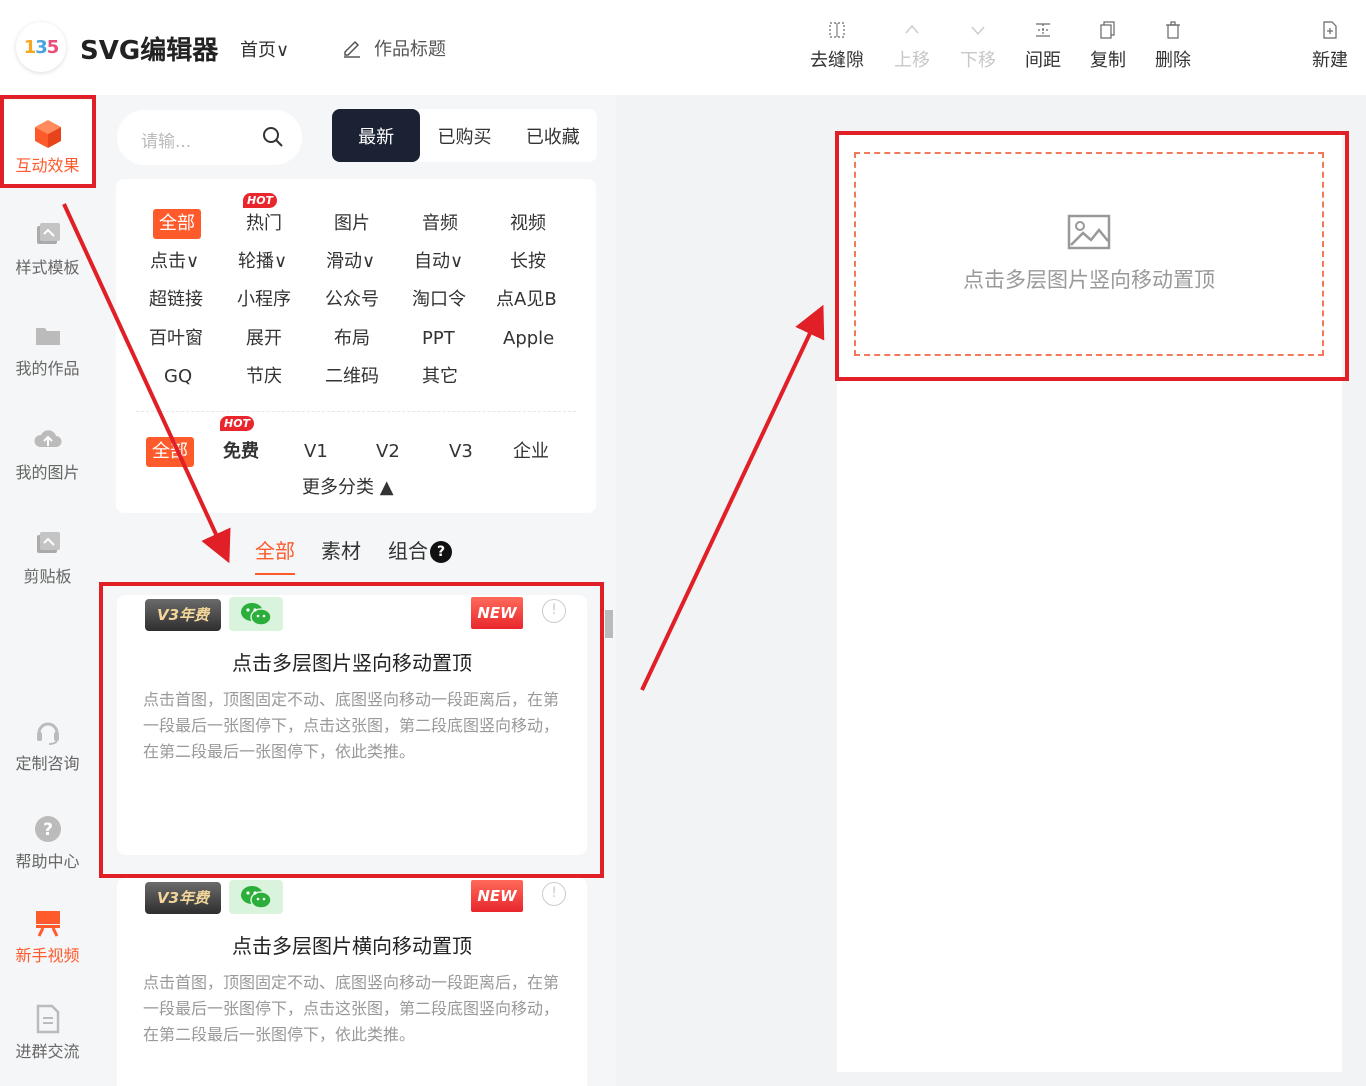 Image resolution: width=1366 pixels, height=1086 pixels. Describe the element at coordinates (348, 486) in the screenshot. I see `more-categories-toggle: 更多分类 ▲` at that location.